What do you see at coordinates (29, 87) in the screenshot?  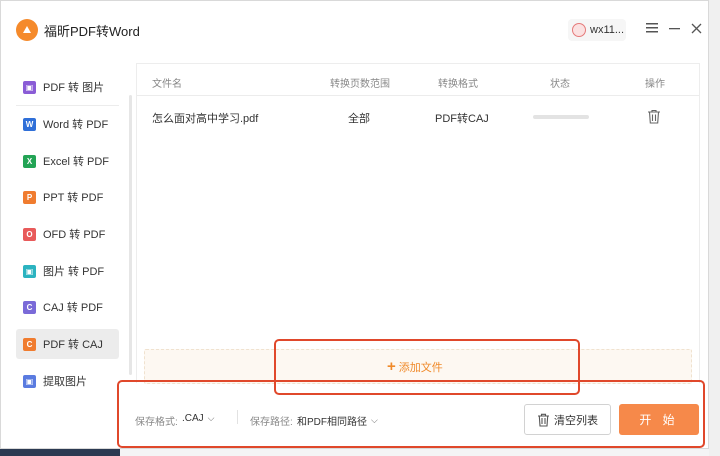 I see `pdf-to-image-icon: ▣` at bounding box center [29, 87].